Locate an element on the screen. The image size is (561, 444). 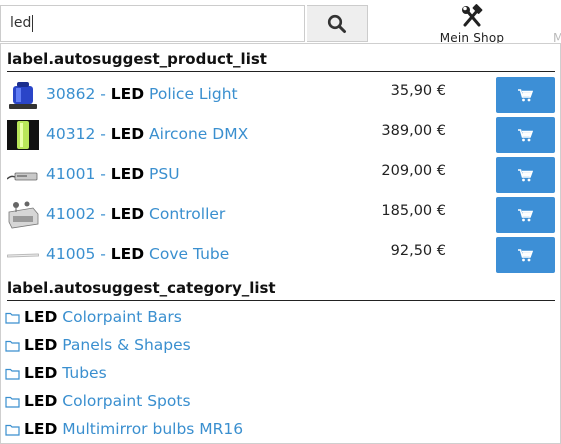
controller-thumbnail is located at coordinates (23, 215).